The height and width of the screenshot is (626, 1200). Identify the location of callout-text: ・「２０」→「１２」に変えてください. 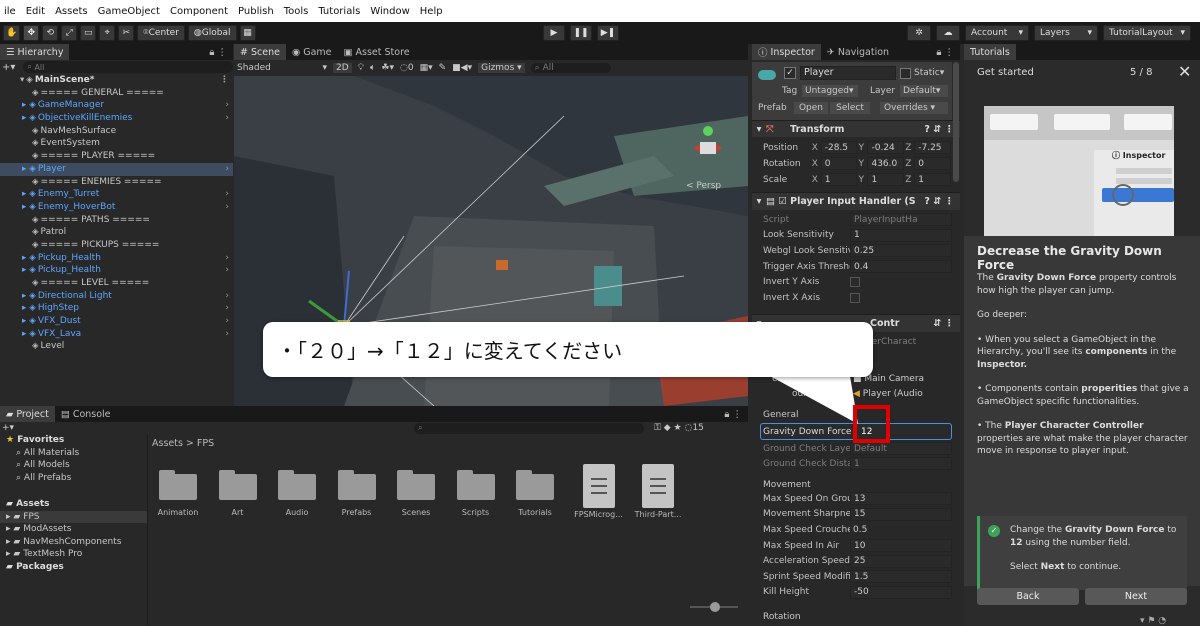
(450, 351).